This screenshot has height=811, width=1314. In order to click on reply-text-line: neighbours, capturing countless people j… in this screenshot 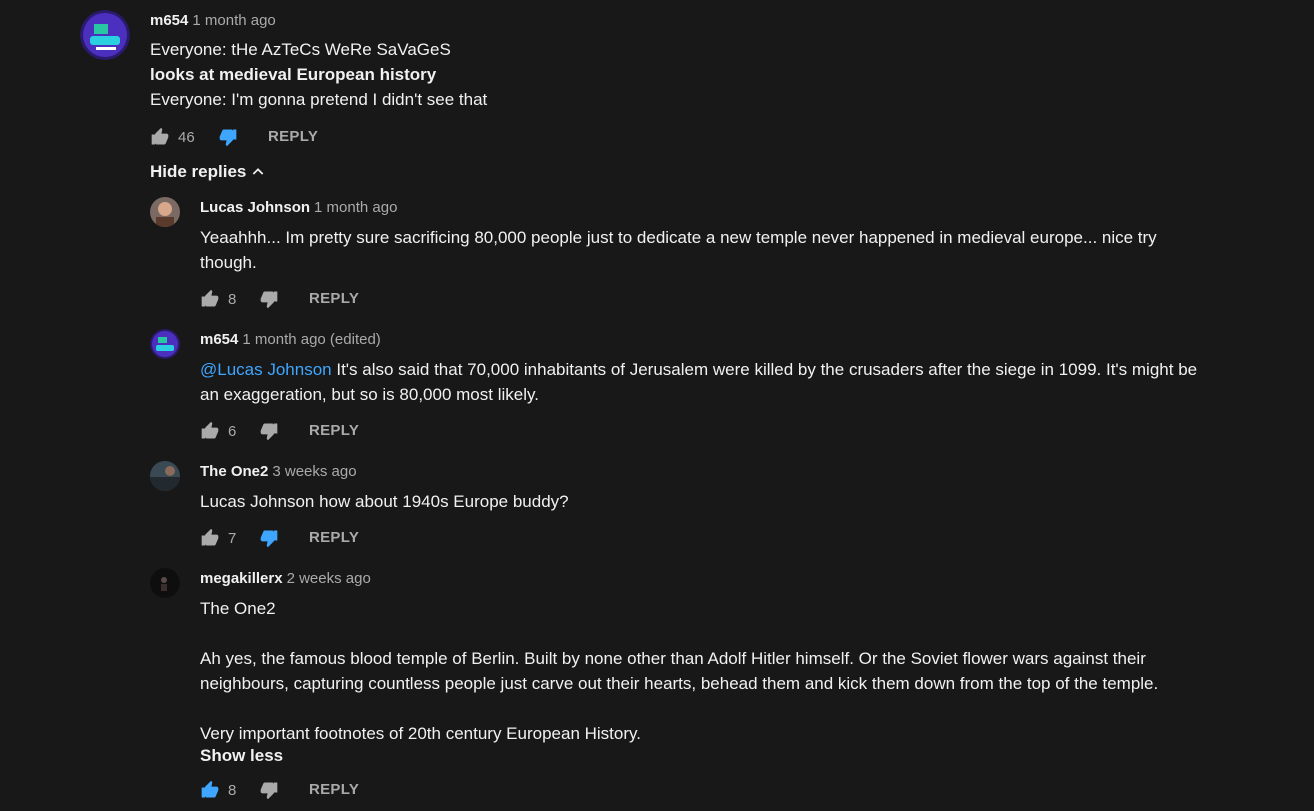, I will do `click(679, 683)`.